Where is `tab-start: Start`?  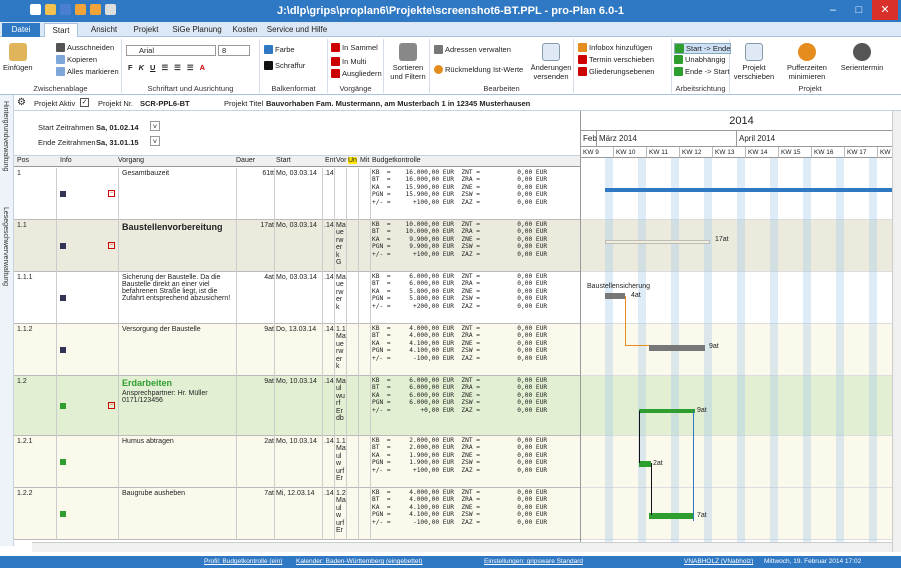 tab-start: Start is located at coordinates (61, 30).